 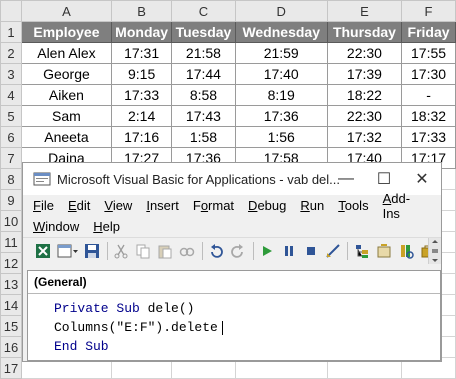 I want to click on row-header: 13, so click(x=11, y=284).